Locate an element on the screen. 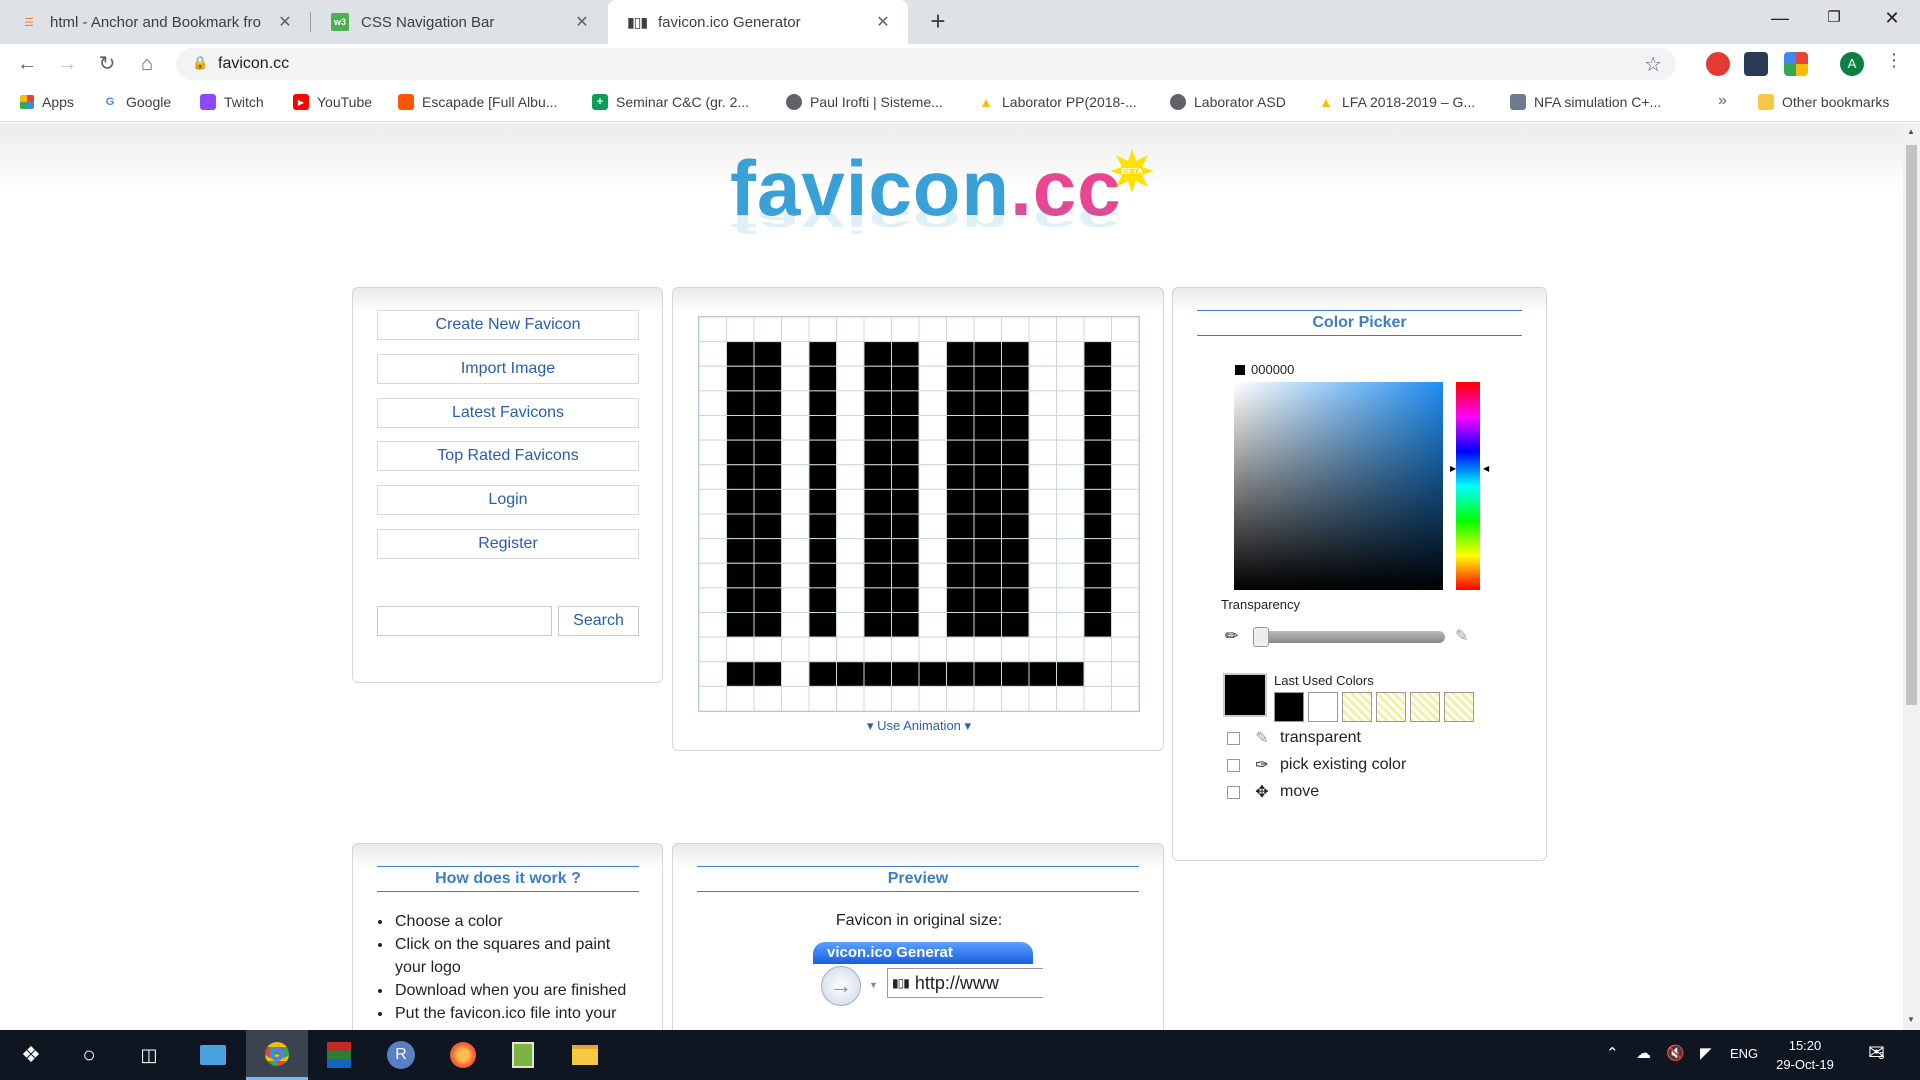 The width and height of the screenshot is (1920, 1080). wifi-icon: ◤ is located at coordinates (1706, 1053).